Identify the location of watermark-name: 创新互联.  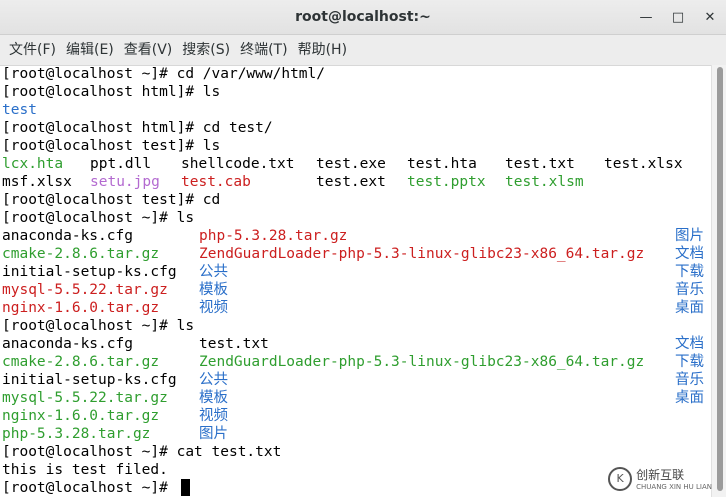
(660, 475).